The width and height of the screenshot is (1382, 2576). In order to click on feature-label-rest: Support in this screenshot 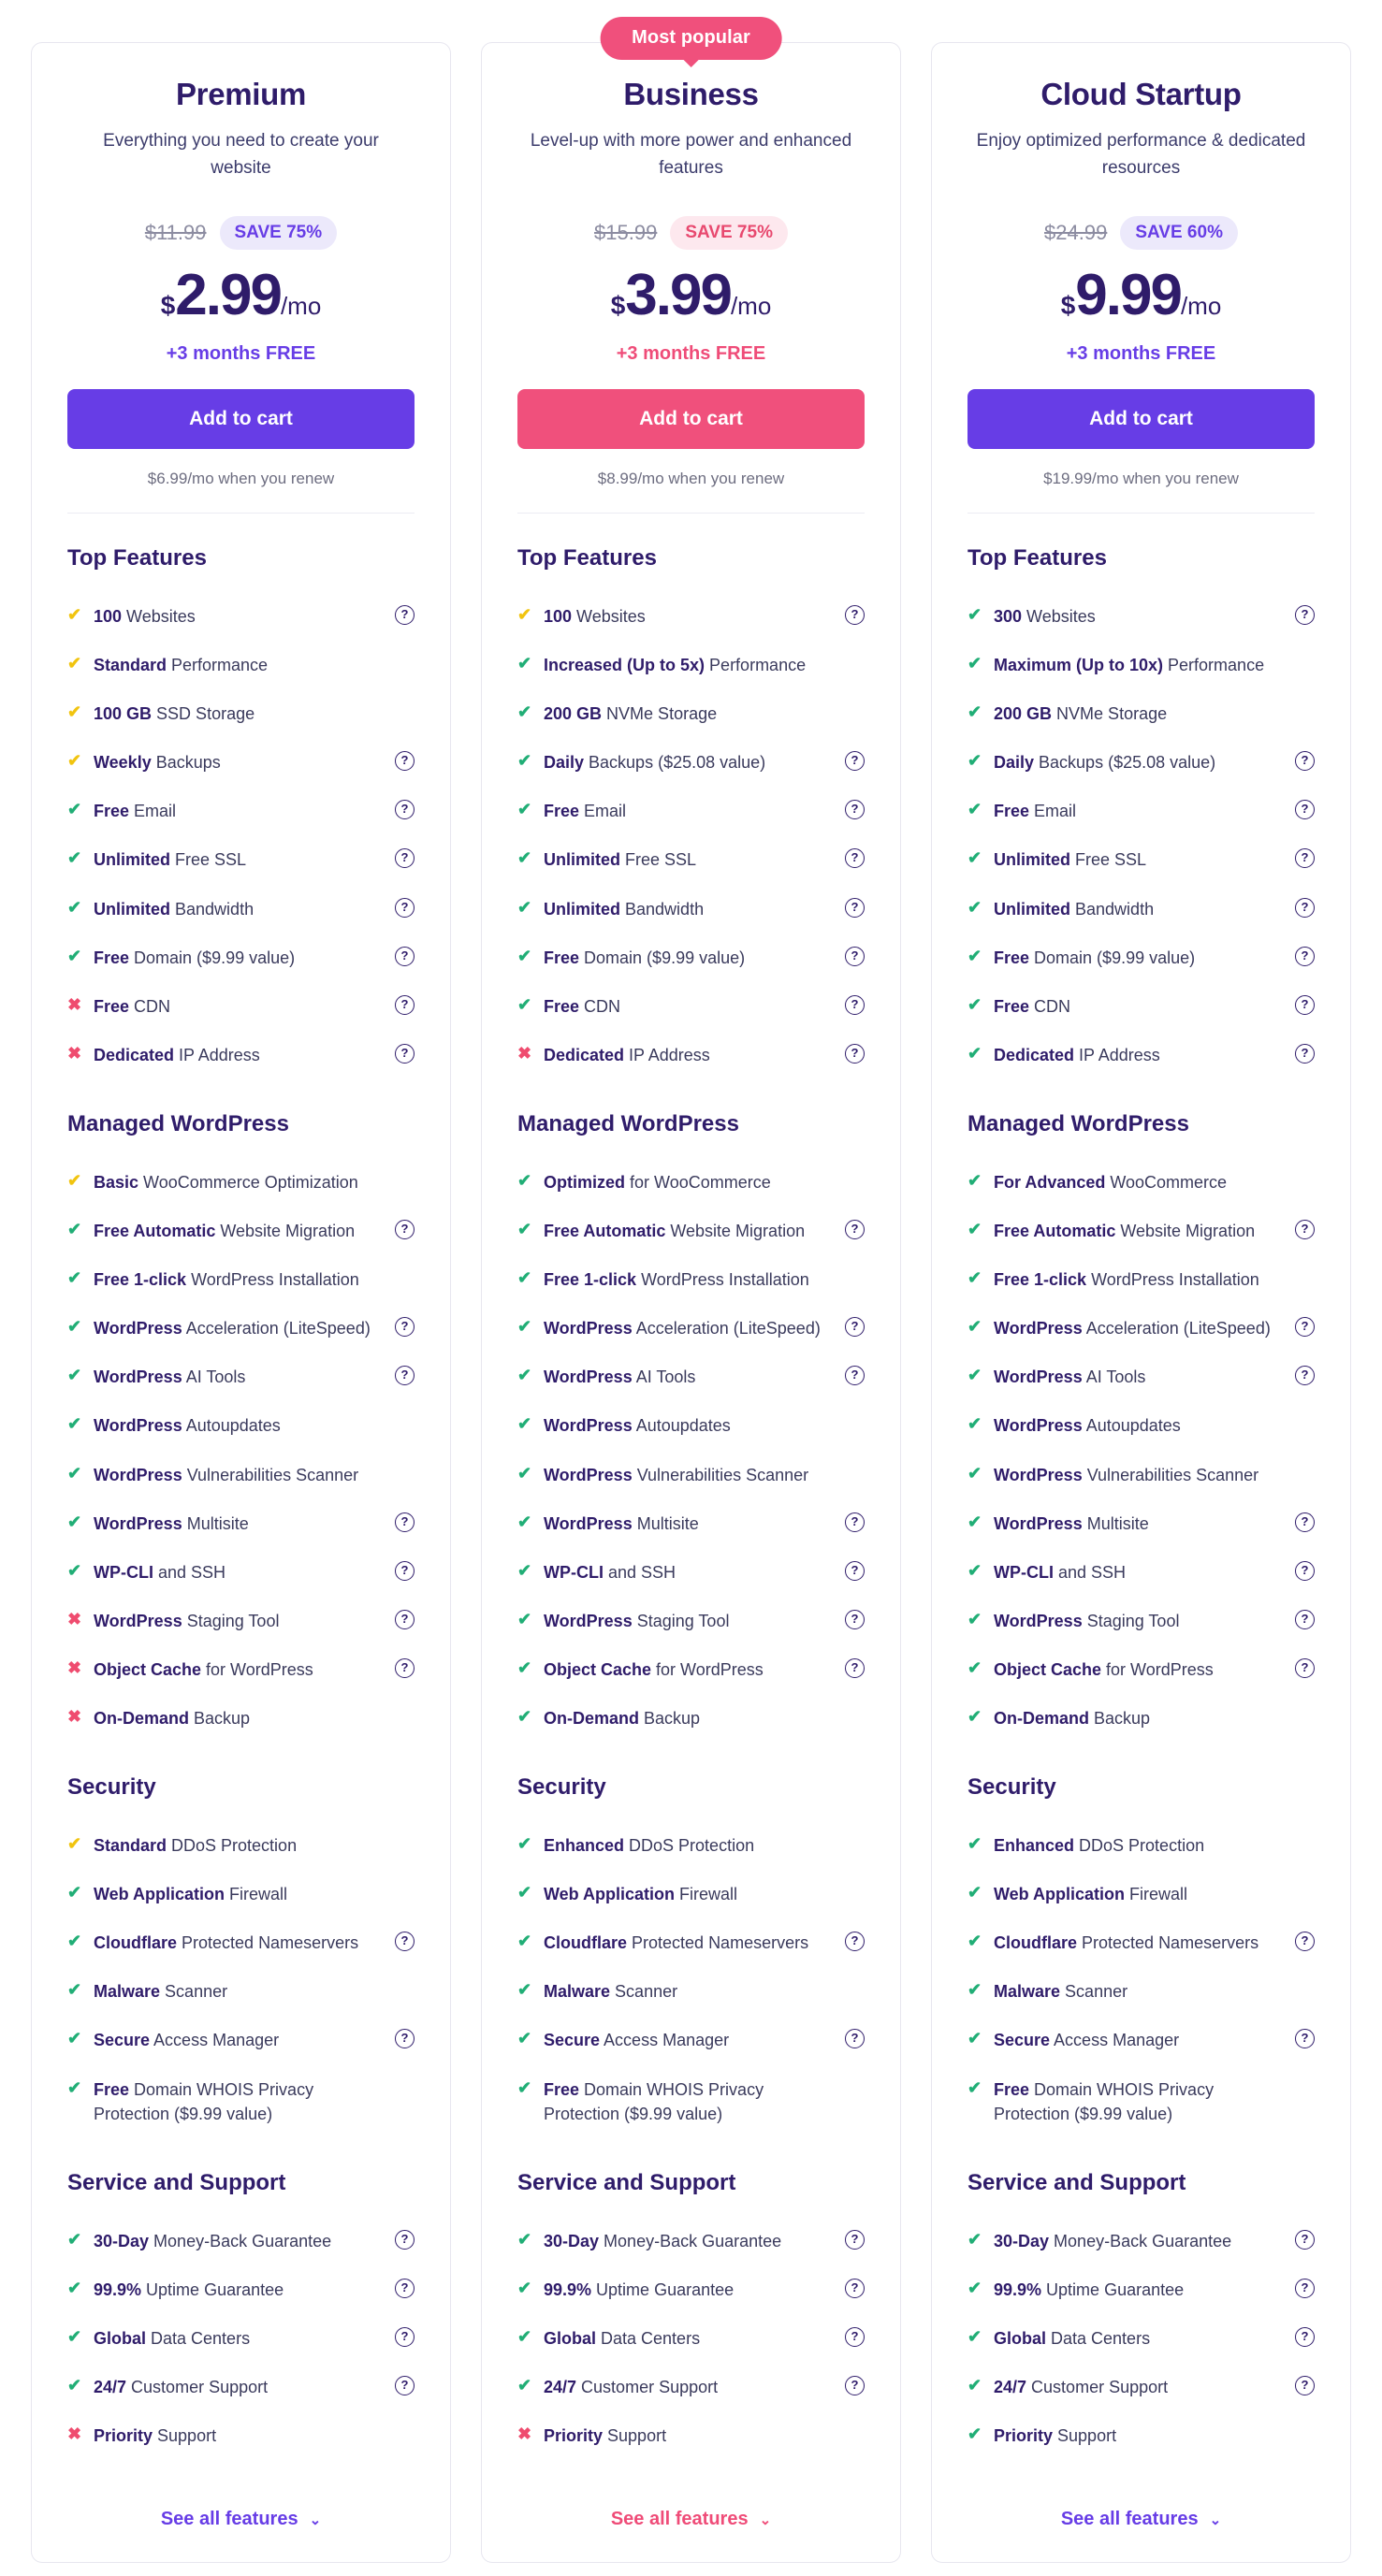, I will do `click(635, 2436)`.